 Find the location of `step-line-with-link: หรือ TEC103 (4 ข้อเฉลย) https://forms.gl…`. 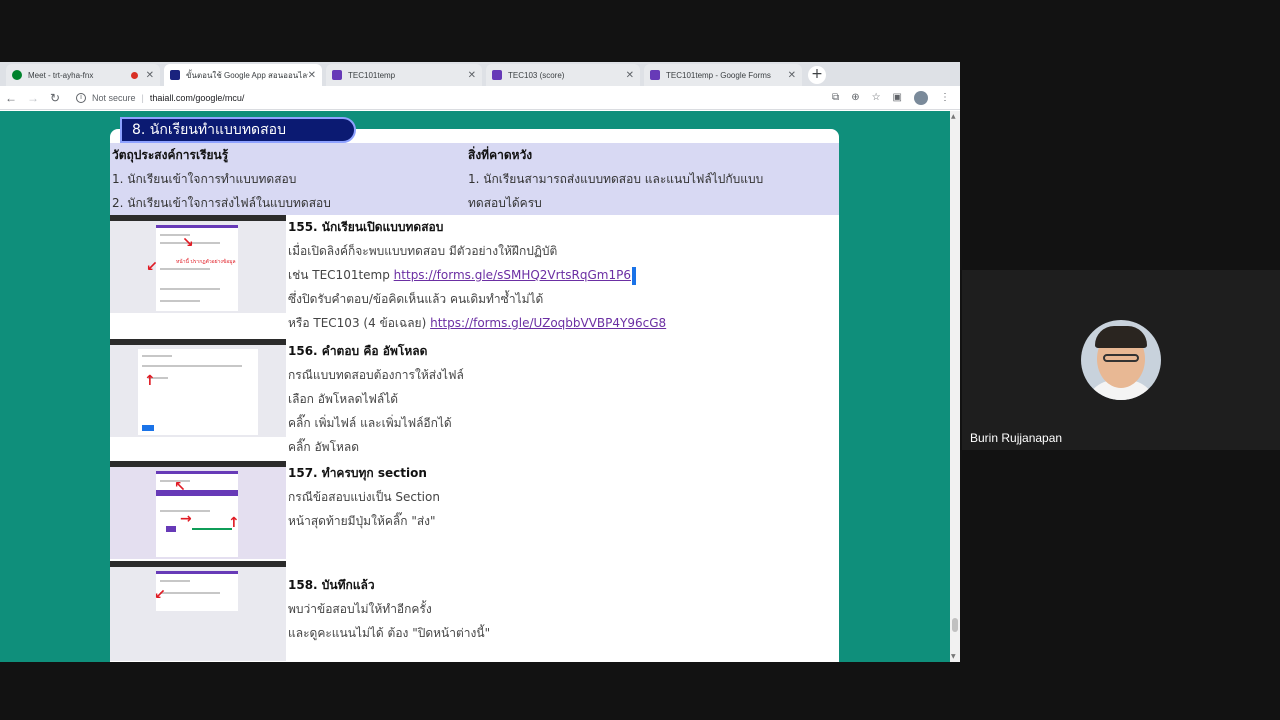

step-line-with-link: หรือ TEC103 (4 ข้อเฉลย) https://forms.gl… is located at coordinates (477, 323).